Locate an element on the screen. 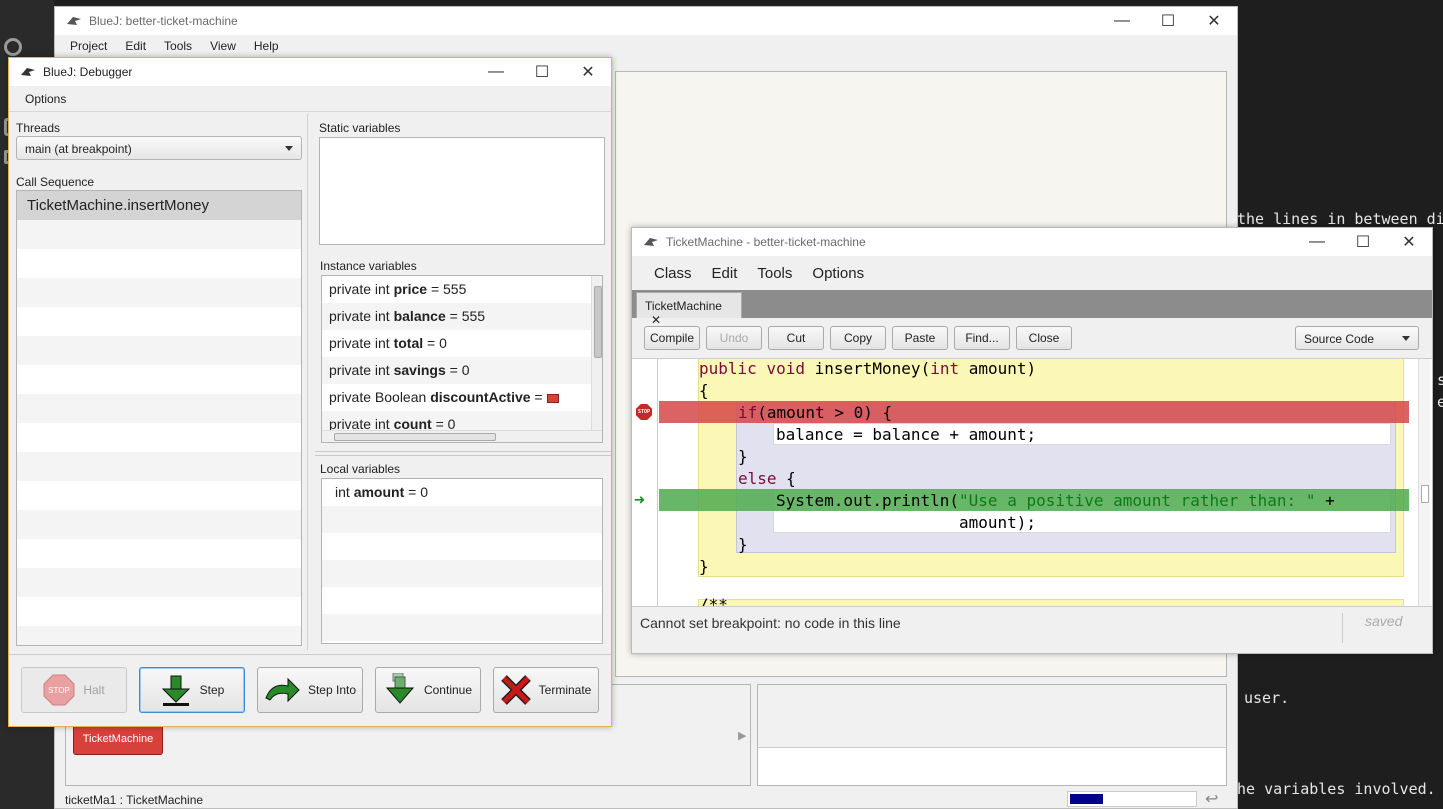  threads-select: main (at breakpoint) is located at coordinates (159, 148).